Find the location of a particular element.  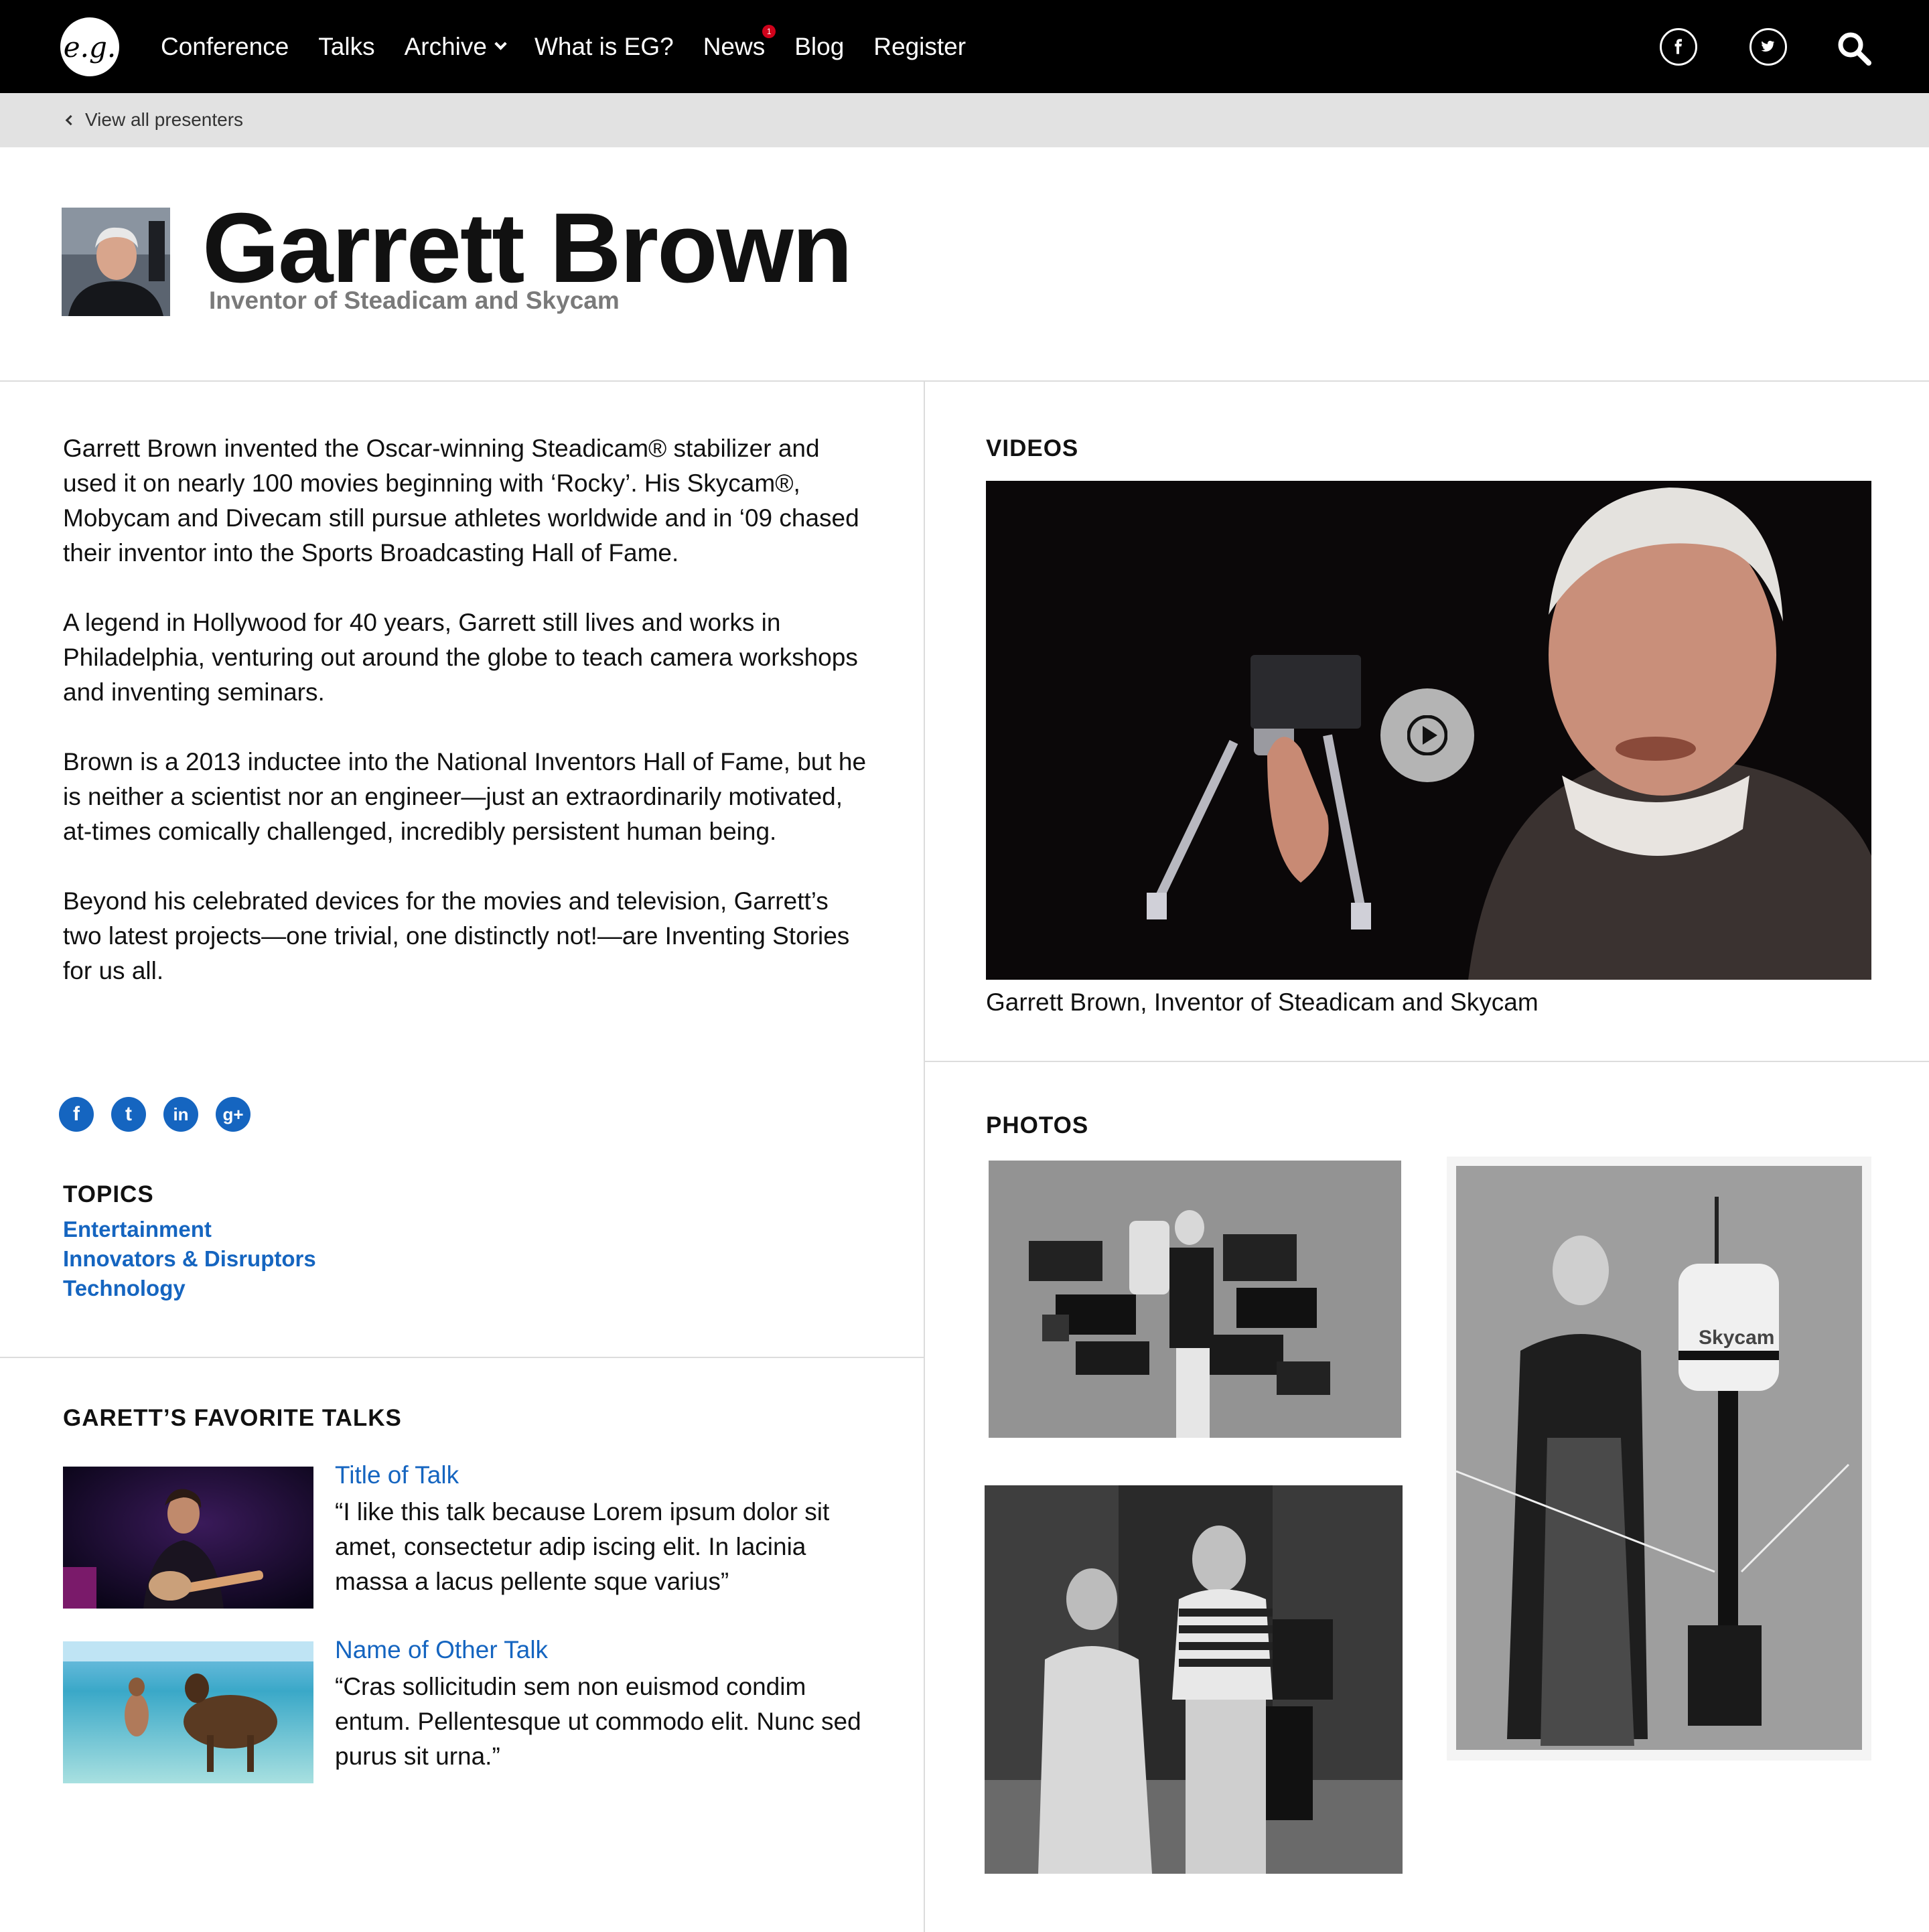

topics-heading: TOPICS is located at coordinates (108, 1194).